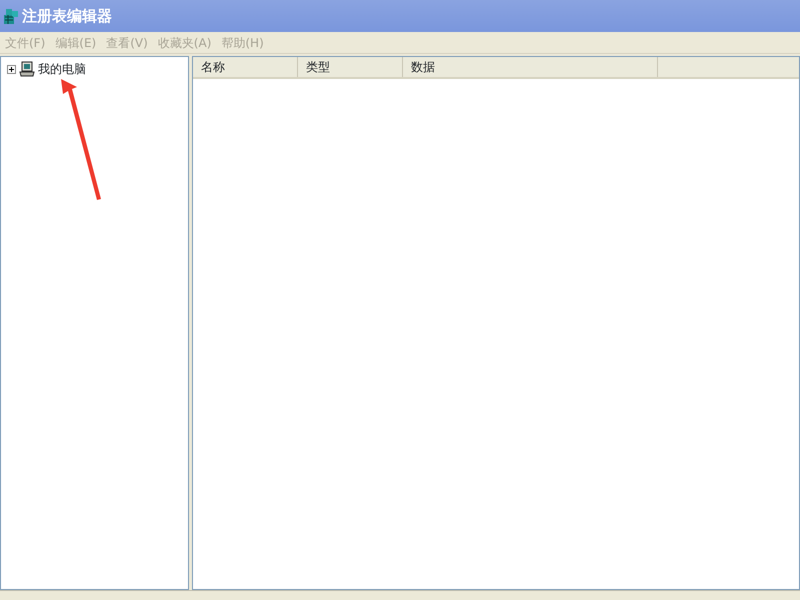  What do you see at coordinates (67, 16) in the screenshot?
I see `window-title: 注册表编辑器` at bounding box center [67, 16].